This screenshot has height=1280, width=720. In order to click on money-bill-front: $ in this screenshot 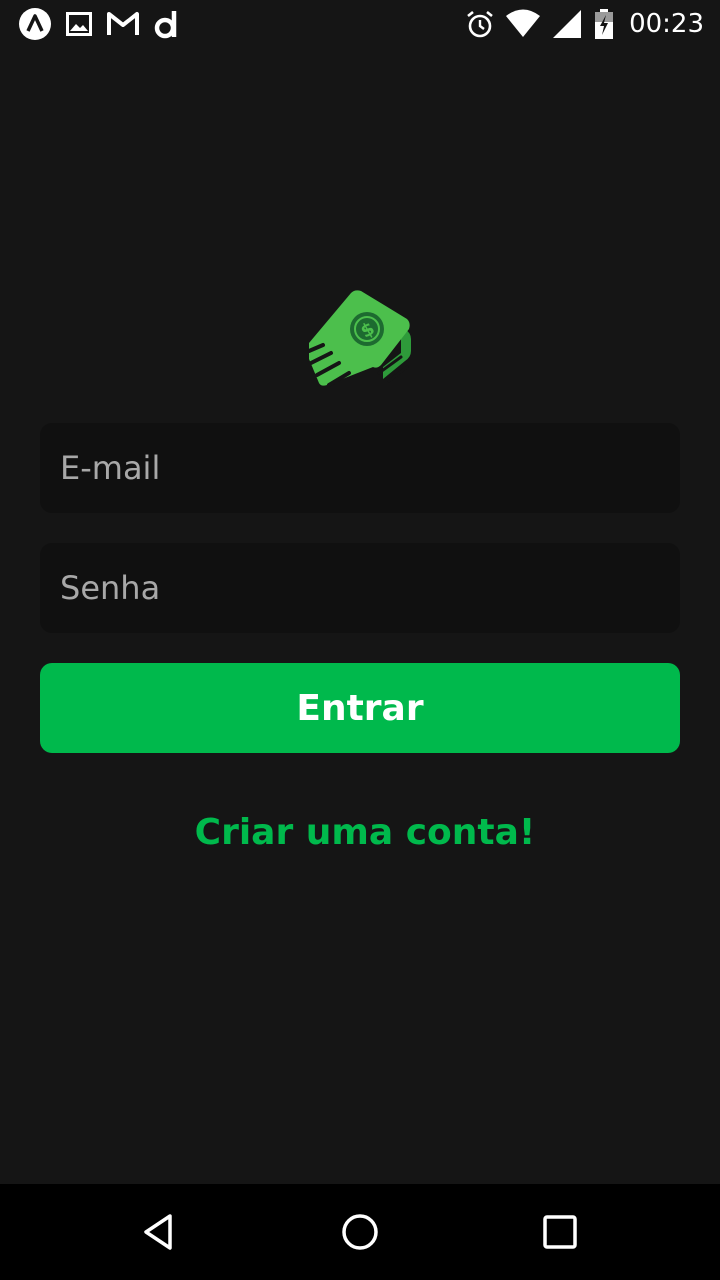, I will do `click(358, 338)`.